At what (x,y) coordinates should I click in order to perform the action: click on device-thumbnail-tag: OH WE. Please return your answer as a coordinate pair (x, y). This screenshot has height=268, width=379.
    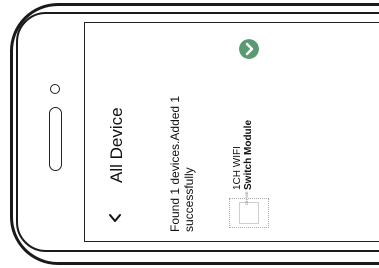
    Looking at the image, I should click on (246, 198).